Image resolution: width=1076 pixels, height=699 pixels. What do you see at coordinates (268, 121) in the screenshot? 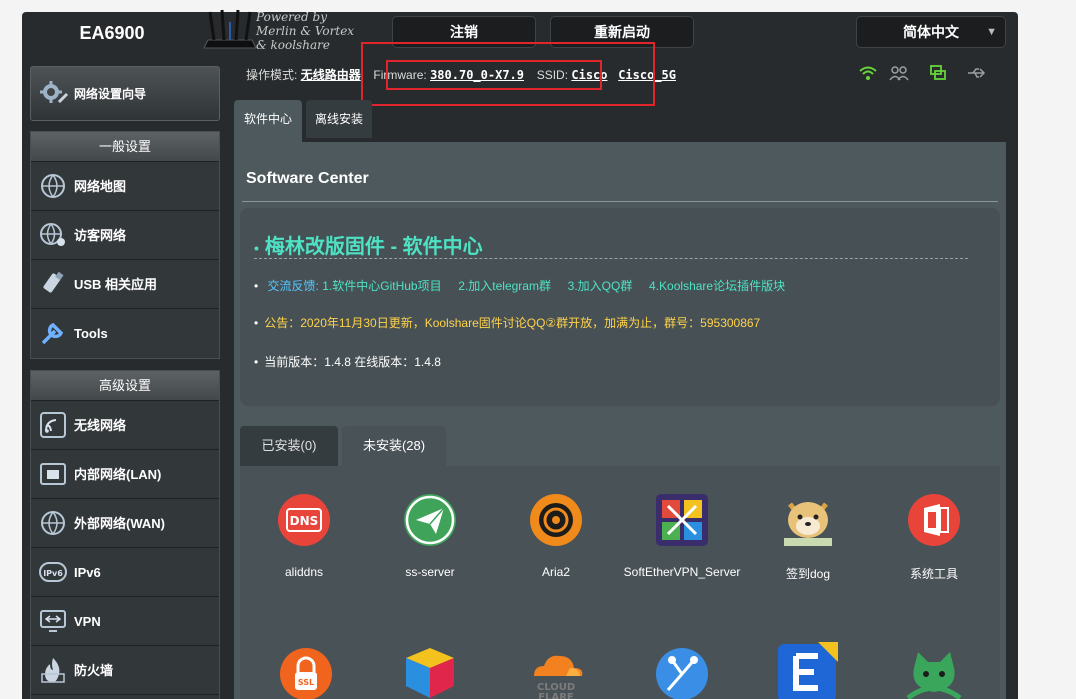
I see `tab-software-center: 软件中心` at bounding box center [268, 121].